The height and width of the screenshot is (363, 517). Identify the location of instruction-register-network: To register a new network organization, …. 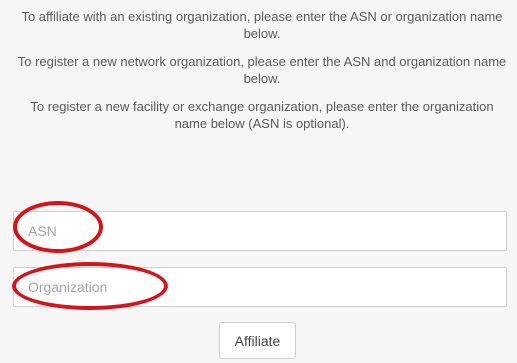
(262, 70).